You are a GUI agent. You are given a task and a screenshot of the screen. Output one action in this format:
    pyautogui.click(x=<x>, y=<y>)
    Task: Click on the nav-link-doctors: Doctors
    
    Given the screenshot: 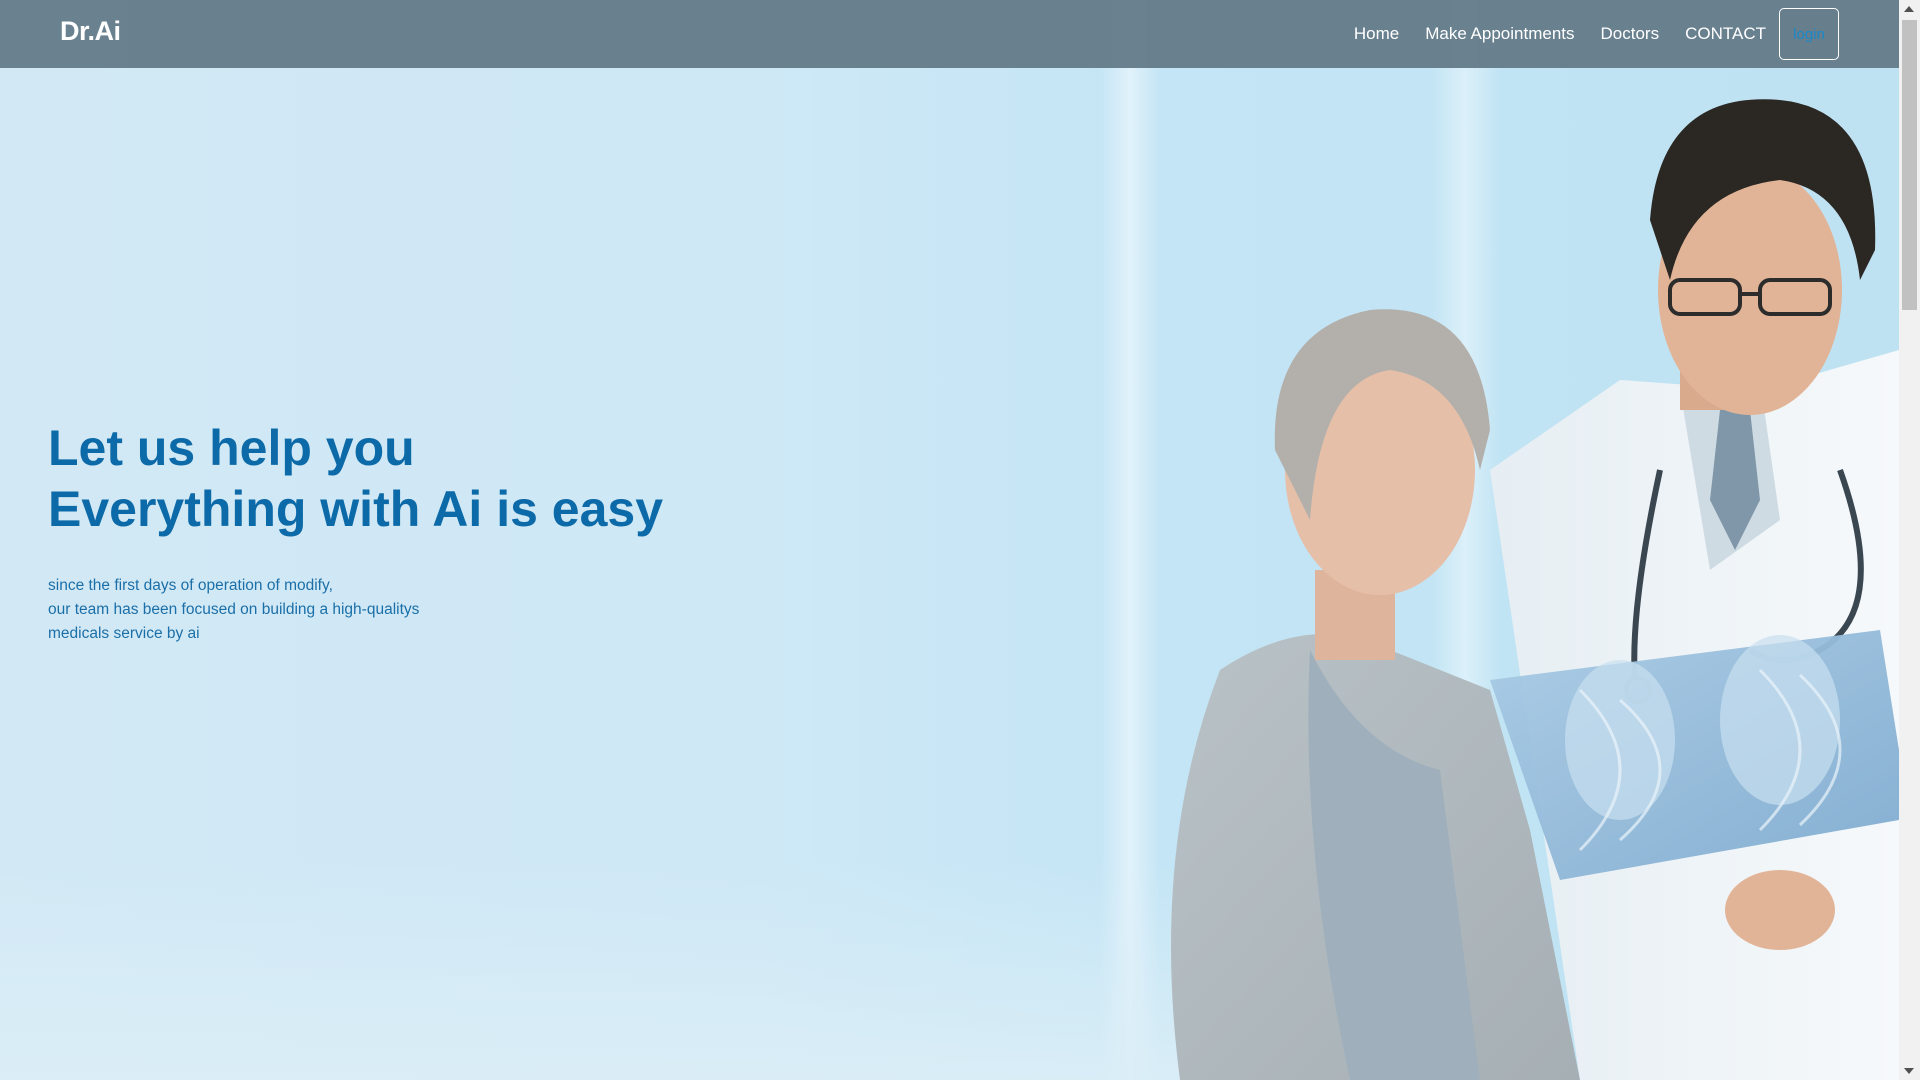 What is the action you would take?
    pyautogui.click(x=1630, y=34)
    